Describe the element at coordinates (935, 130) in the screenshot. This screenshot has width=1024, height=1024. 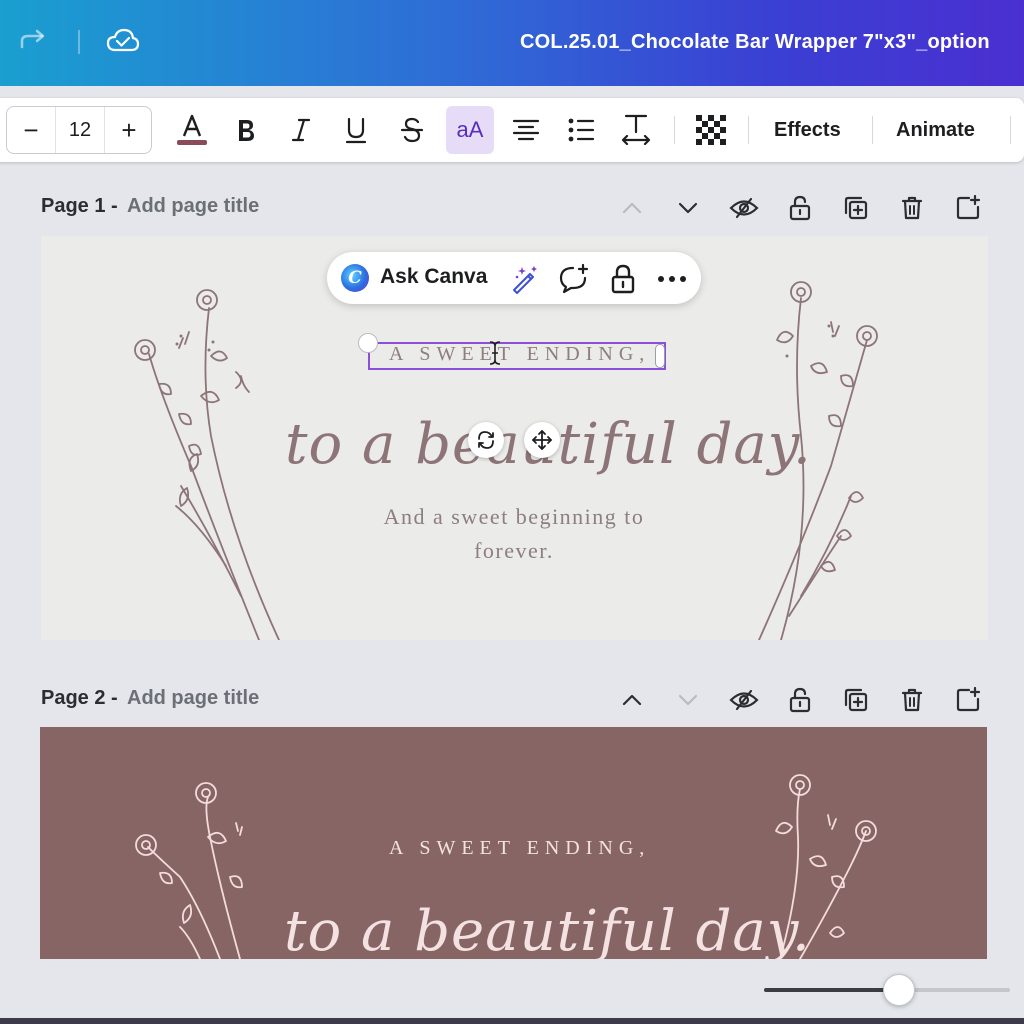
I see `animate-button: Animate` at that location.